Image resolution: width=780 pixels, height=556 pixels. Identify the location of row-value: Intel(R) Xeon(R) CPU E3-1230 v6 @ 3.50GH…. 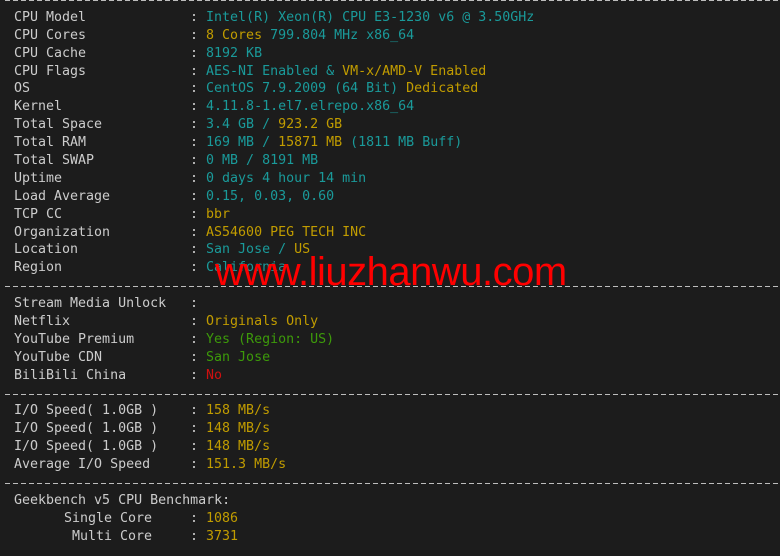
(370, 17).